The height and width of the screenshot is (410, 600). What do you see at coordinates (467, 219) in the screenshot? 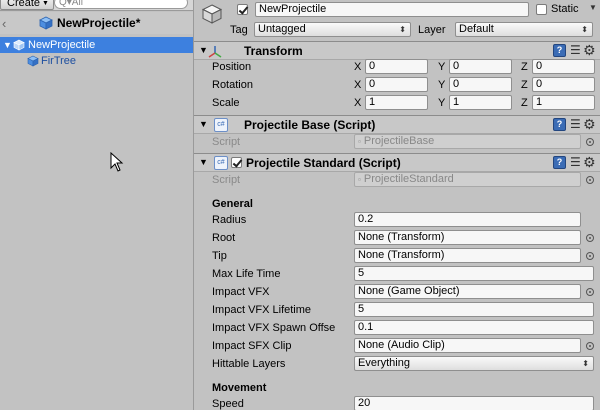
I see `radius-field: 0.2` at bounding box center [467, 219].